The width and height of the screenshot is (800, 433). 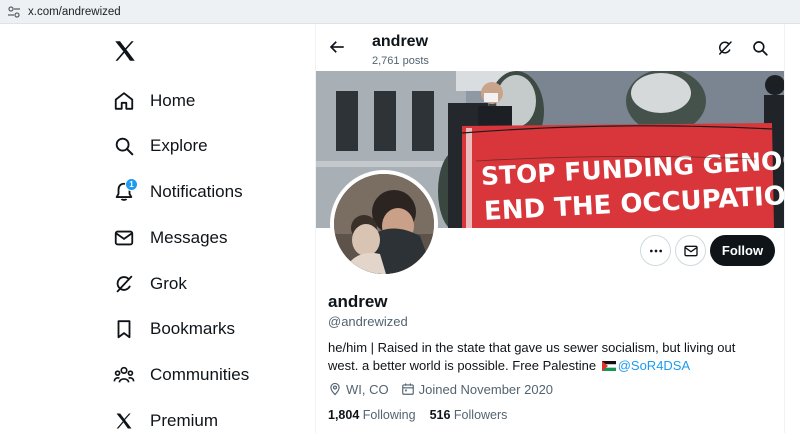 I want to click on location-text: WI, CO, so click(x=367, y=389).